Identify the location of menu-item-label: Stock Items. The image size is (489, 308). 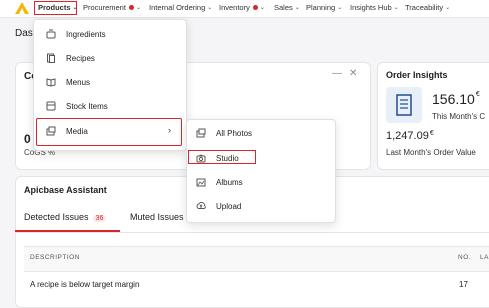
(87, 106).